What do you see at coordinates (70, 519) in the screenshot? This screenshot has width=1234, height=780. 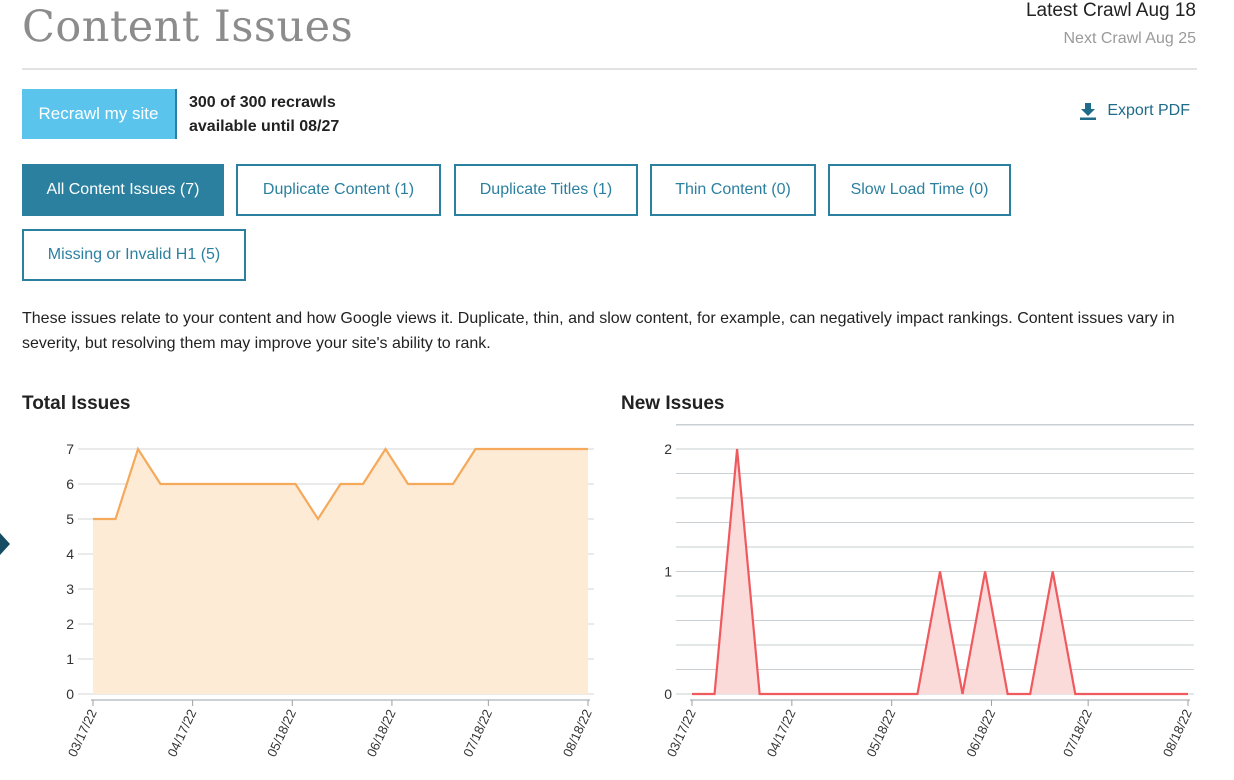 I see `y-tick-label: 5` at bounding box center [70, 519].